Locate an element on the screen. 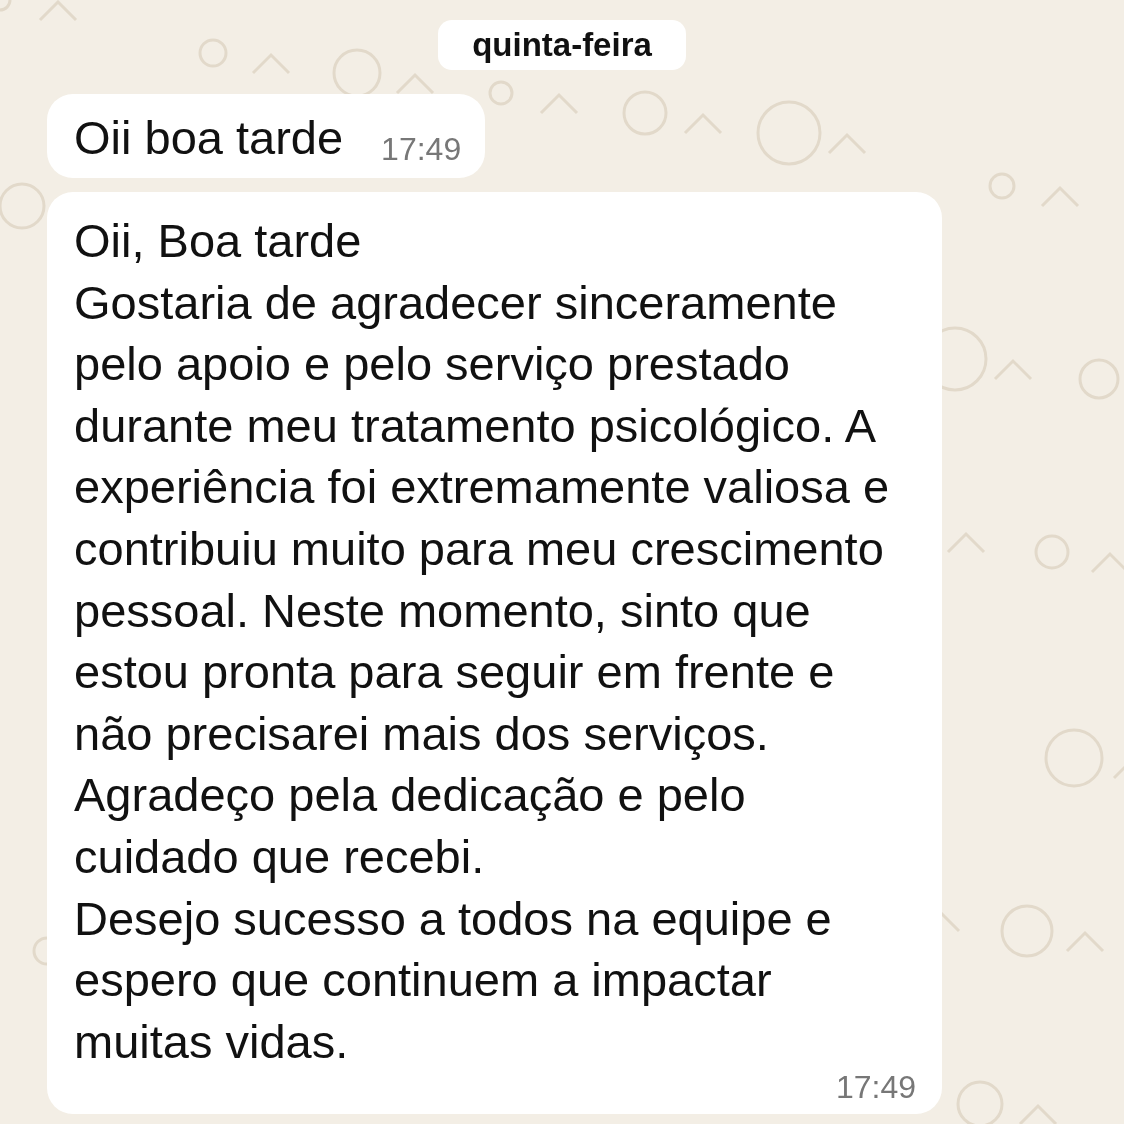 This screenshot has width=1124, height=1124. message-text: Oii boa tarde is located at coordinates (209, 138).